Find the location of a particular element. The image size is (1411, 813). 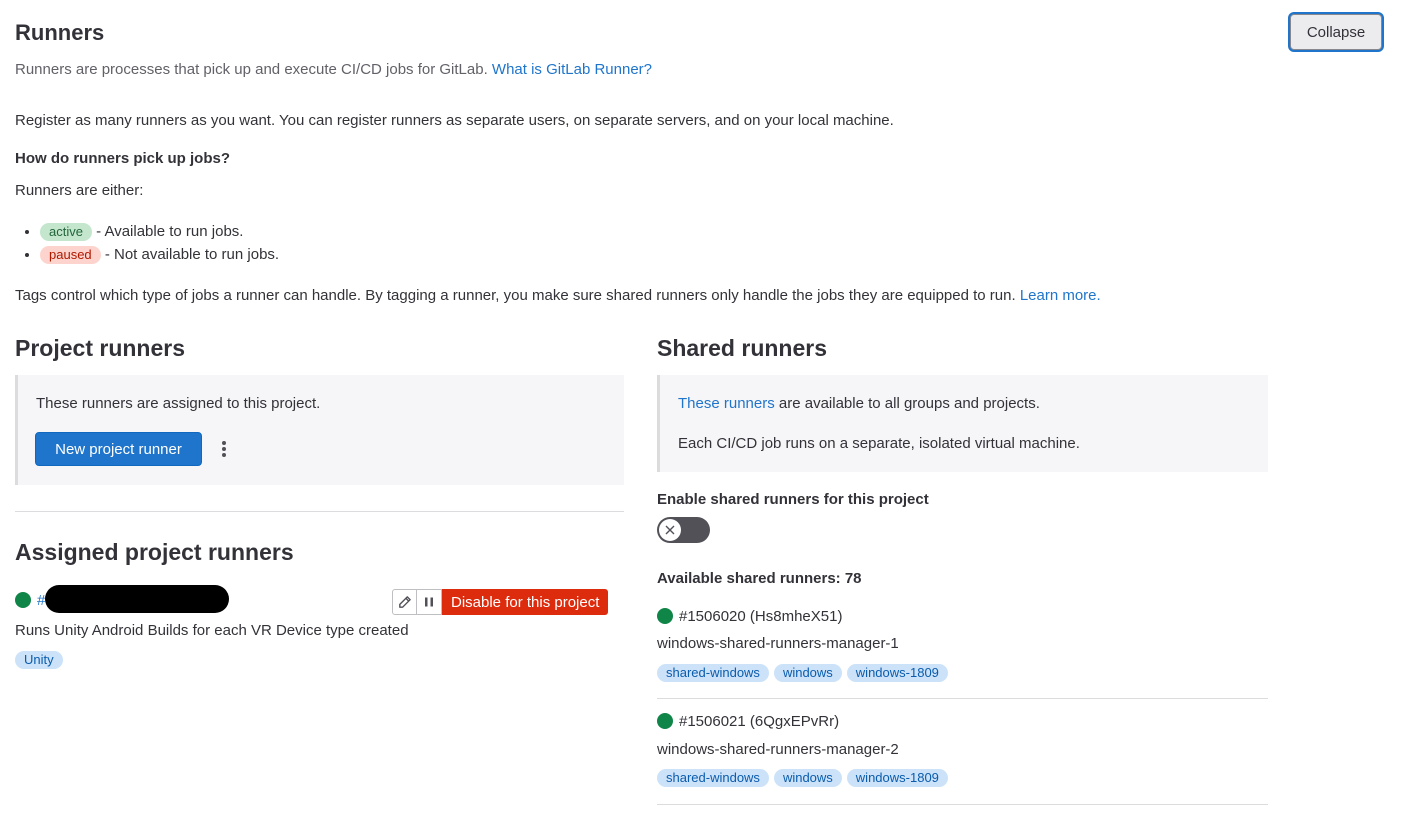

collapse-button: Collapse is located at coordinates (1336, 32).